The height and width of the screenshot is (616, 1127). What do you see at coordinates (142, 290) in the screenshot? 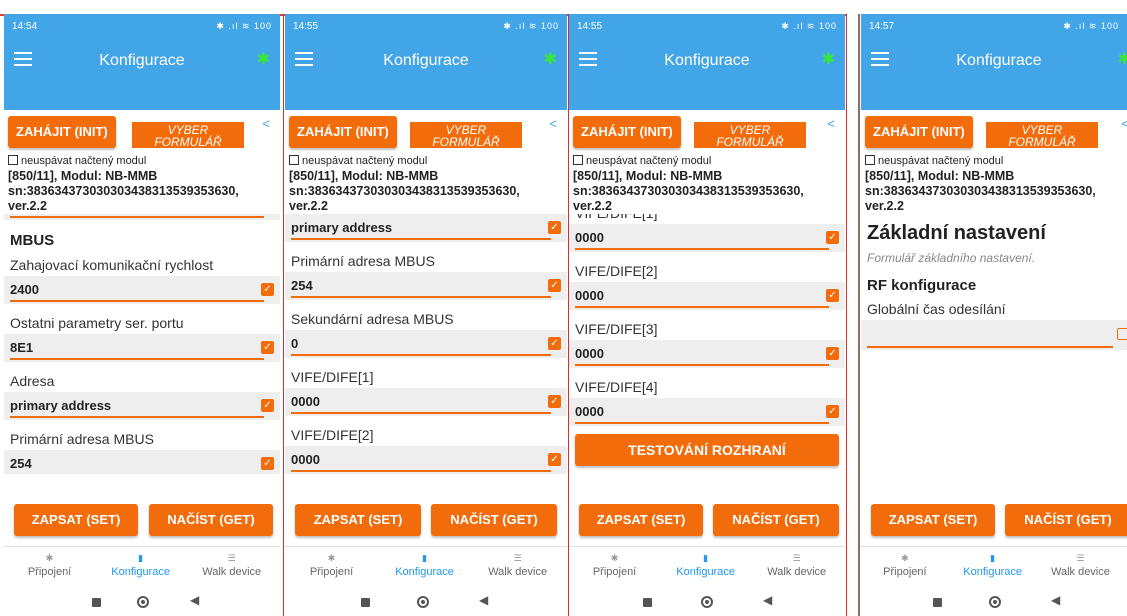
I see `field-input: 2400 ✓` at bounding box center [142, 290].